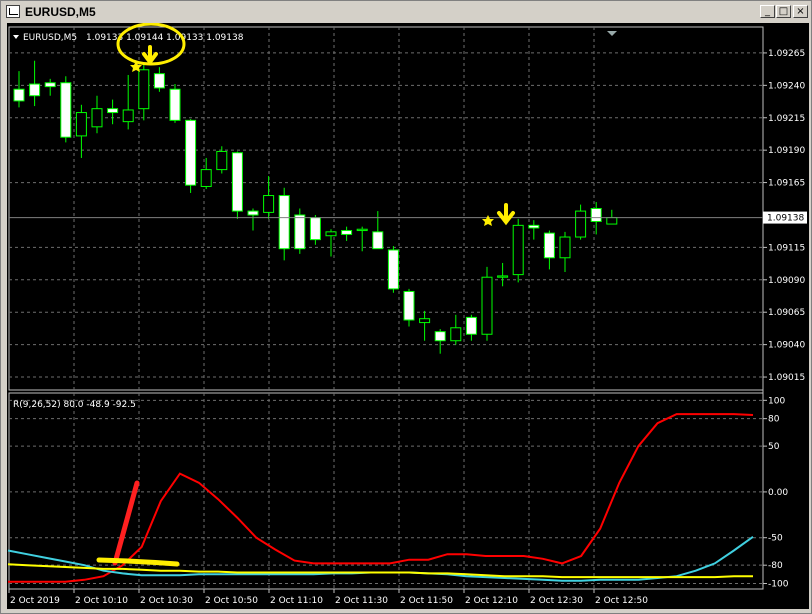  I want to click on down-arrow-annotation-icon, so click(150, 55).